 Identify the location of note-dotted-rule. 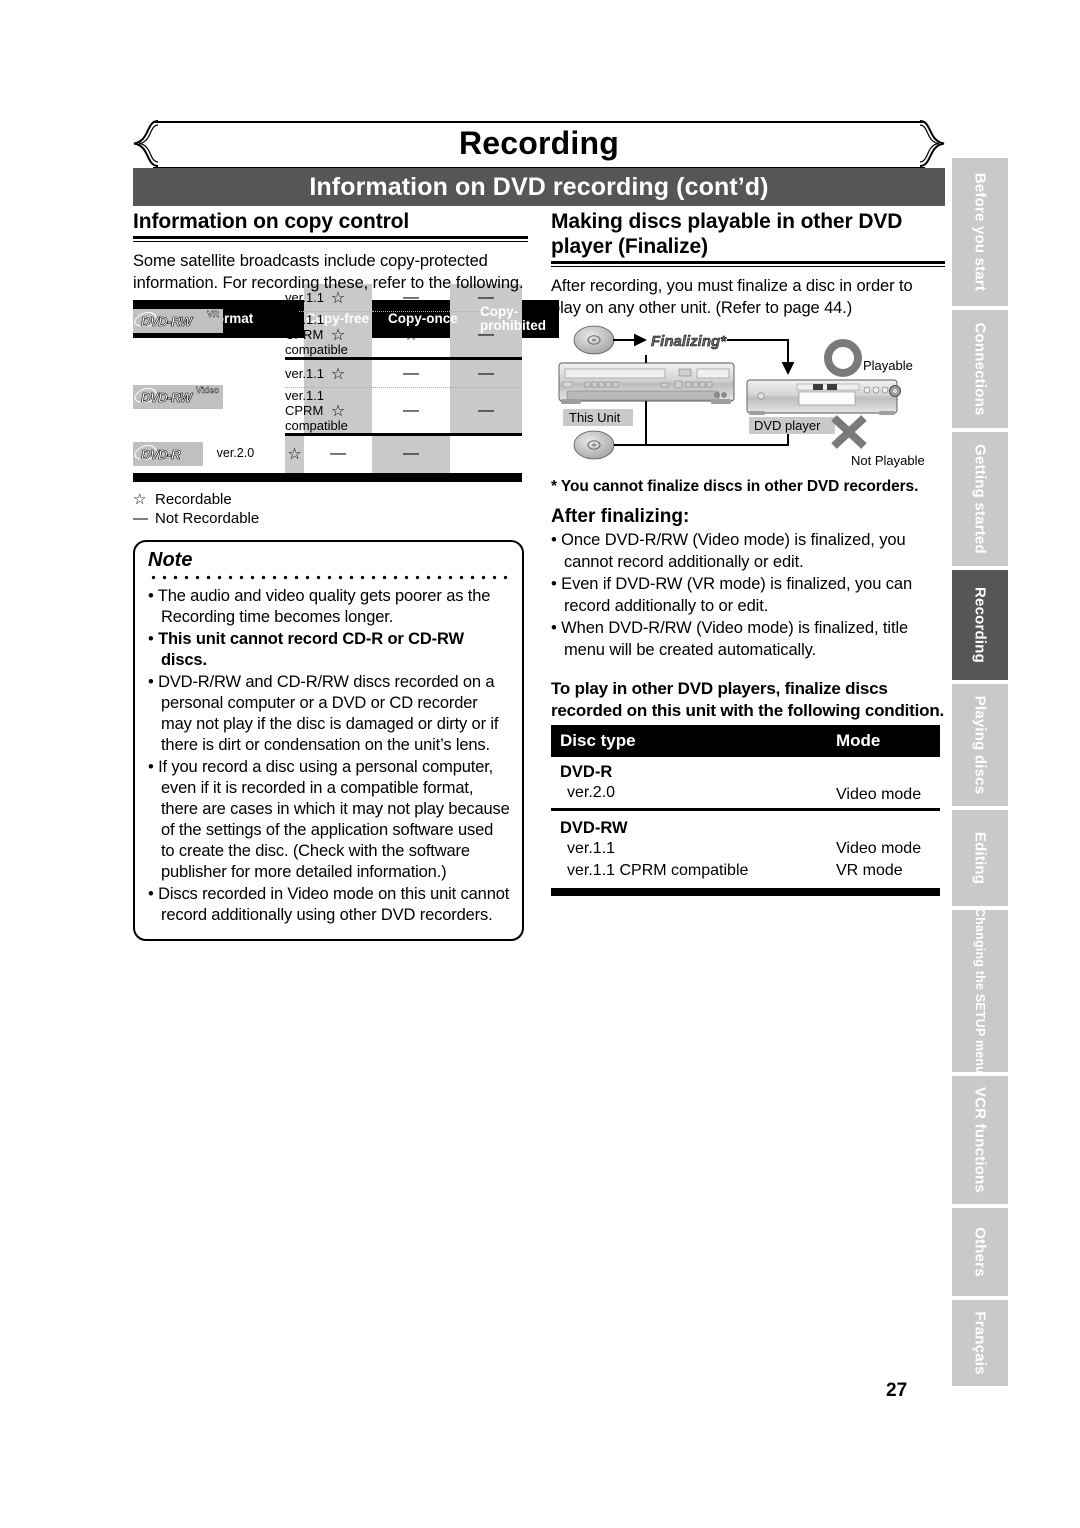
(329, 577).